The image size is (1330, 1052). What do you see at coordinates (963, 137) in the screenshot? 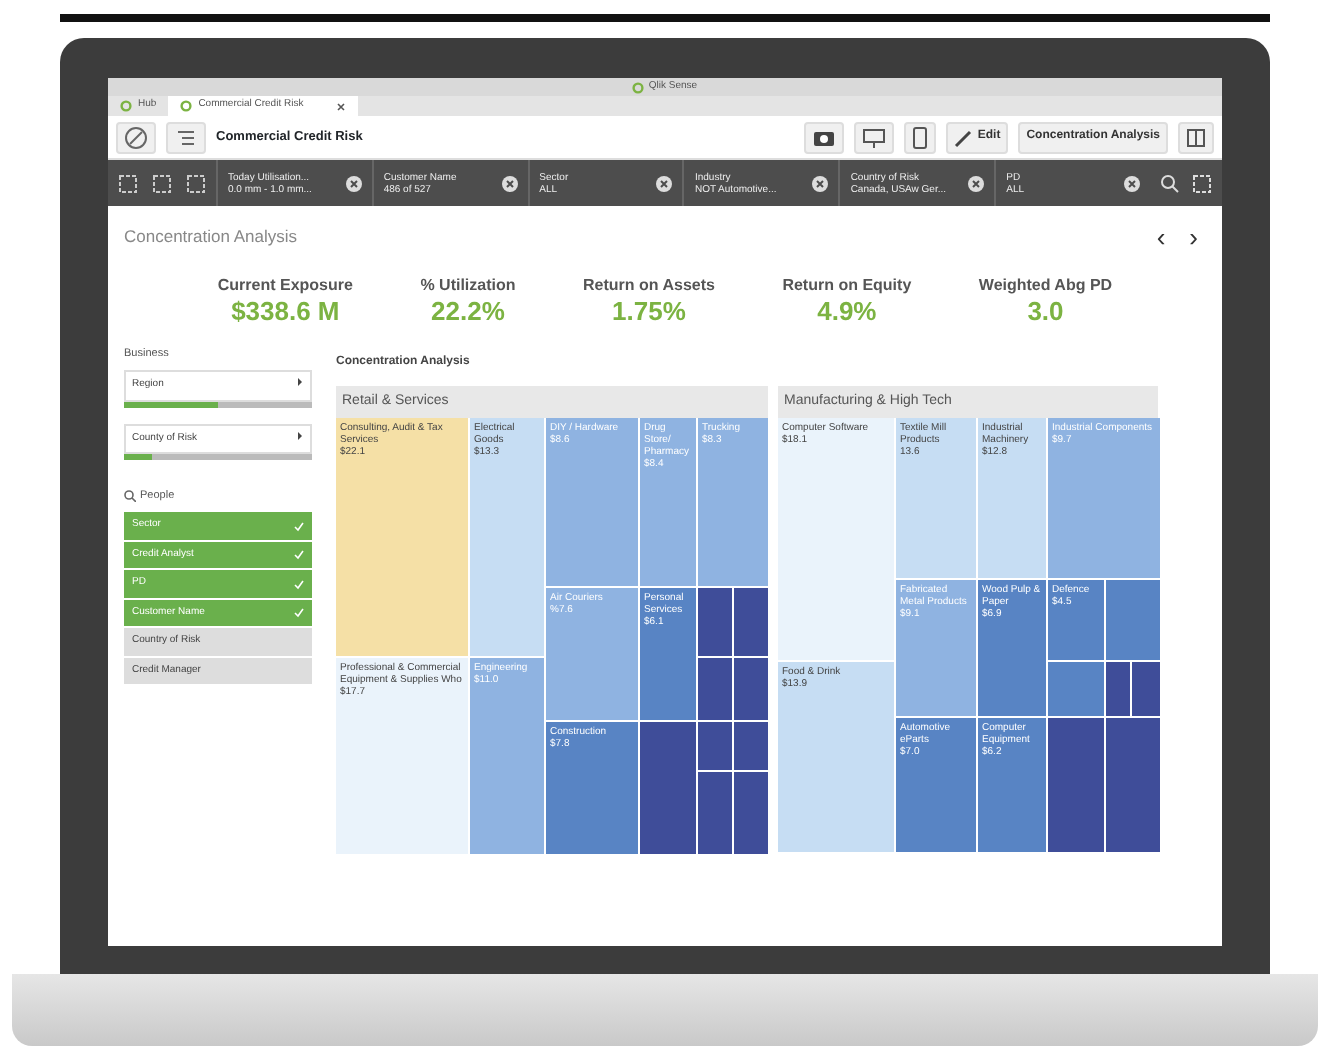
I see `pencil-icon` at bounding box center [963, 137].